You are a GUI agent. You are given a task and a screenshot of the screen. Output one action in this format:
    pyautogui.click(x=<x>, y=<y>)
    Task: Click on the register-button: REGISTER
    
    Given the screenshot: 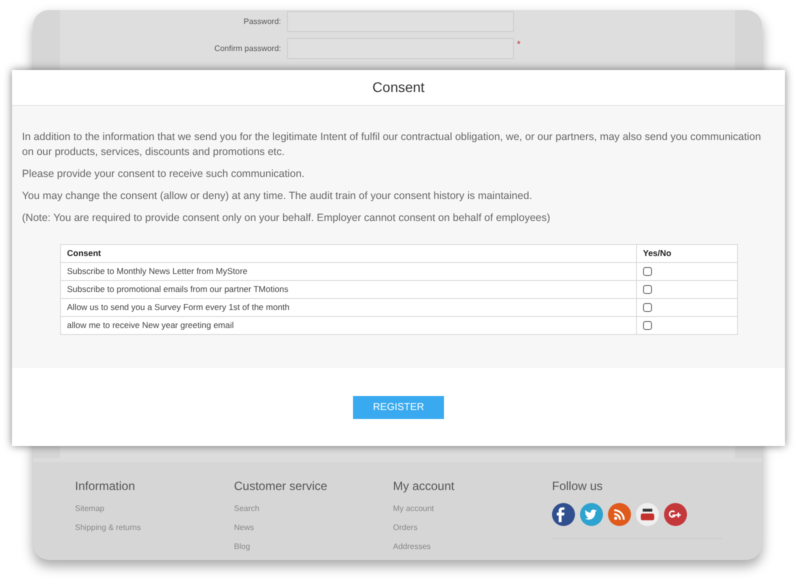 What is the action you would take?
    pyautogui.click(x=398, y=407)
    